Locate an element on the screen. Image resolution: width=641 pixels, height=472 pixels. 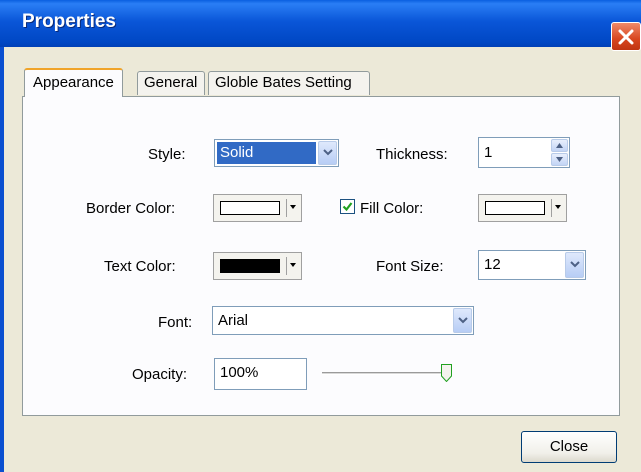
opacity-value: 100% is located at coordinates (239, 372).